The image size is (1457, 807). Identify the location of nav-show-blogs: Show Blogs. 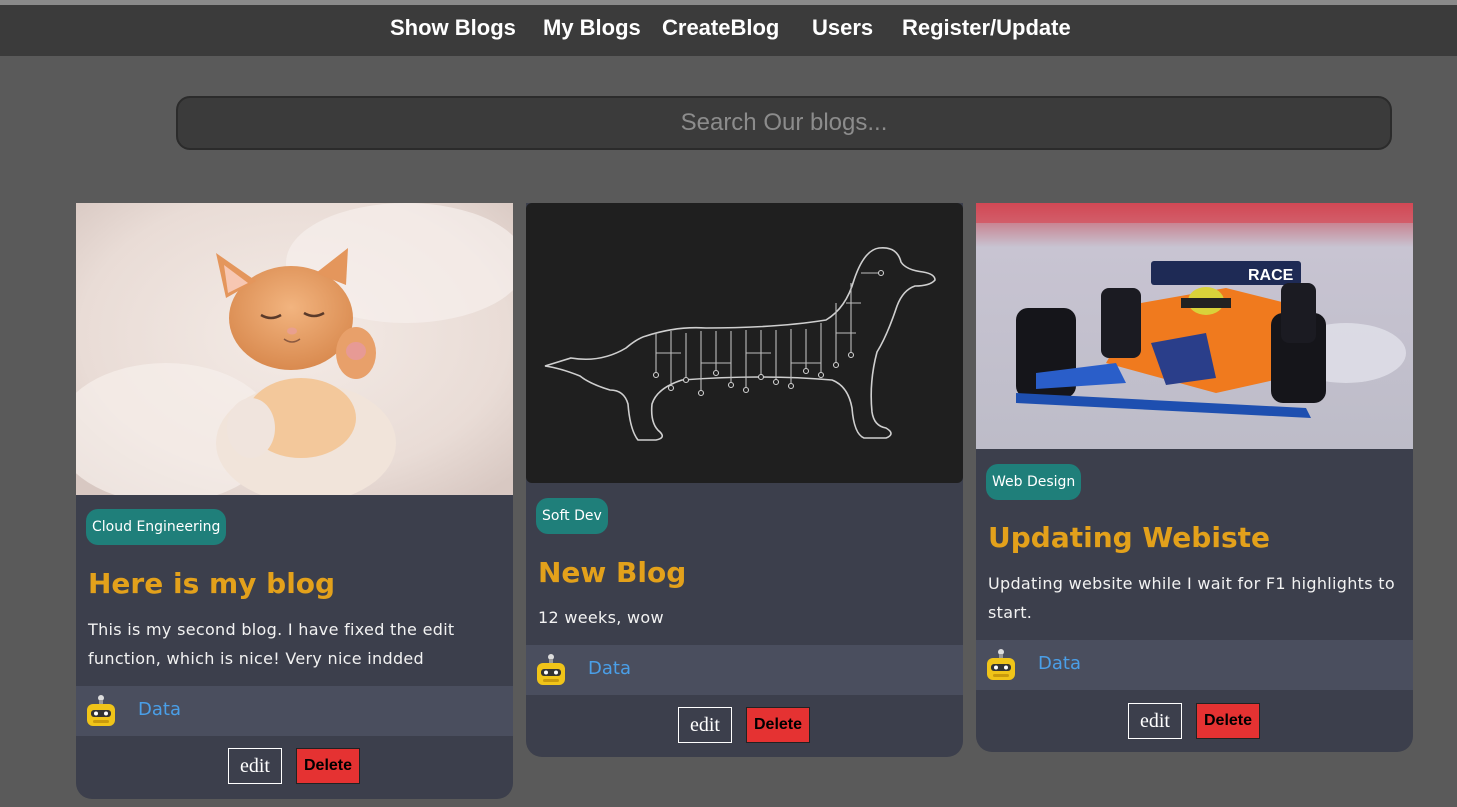
(453, 28).